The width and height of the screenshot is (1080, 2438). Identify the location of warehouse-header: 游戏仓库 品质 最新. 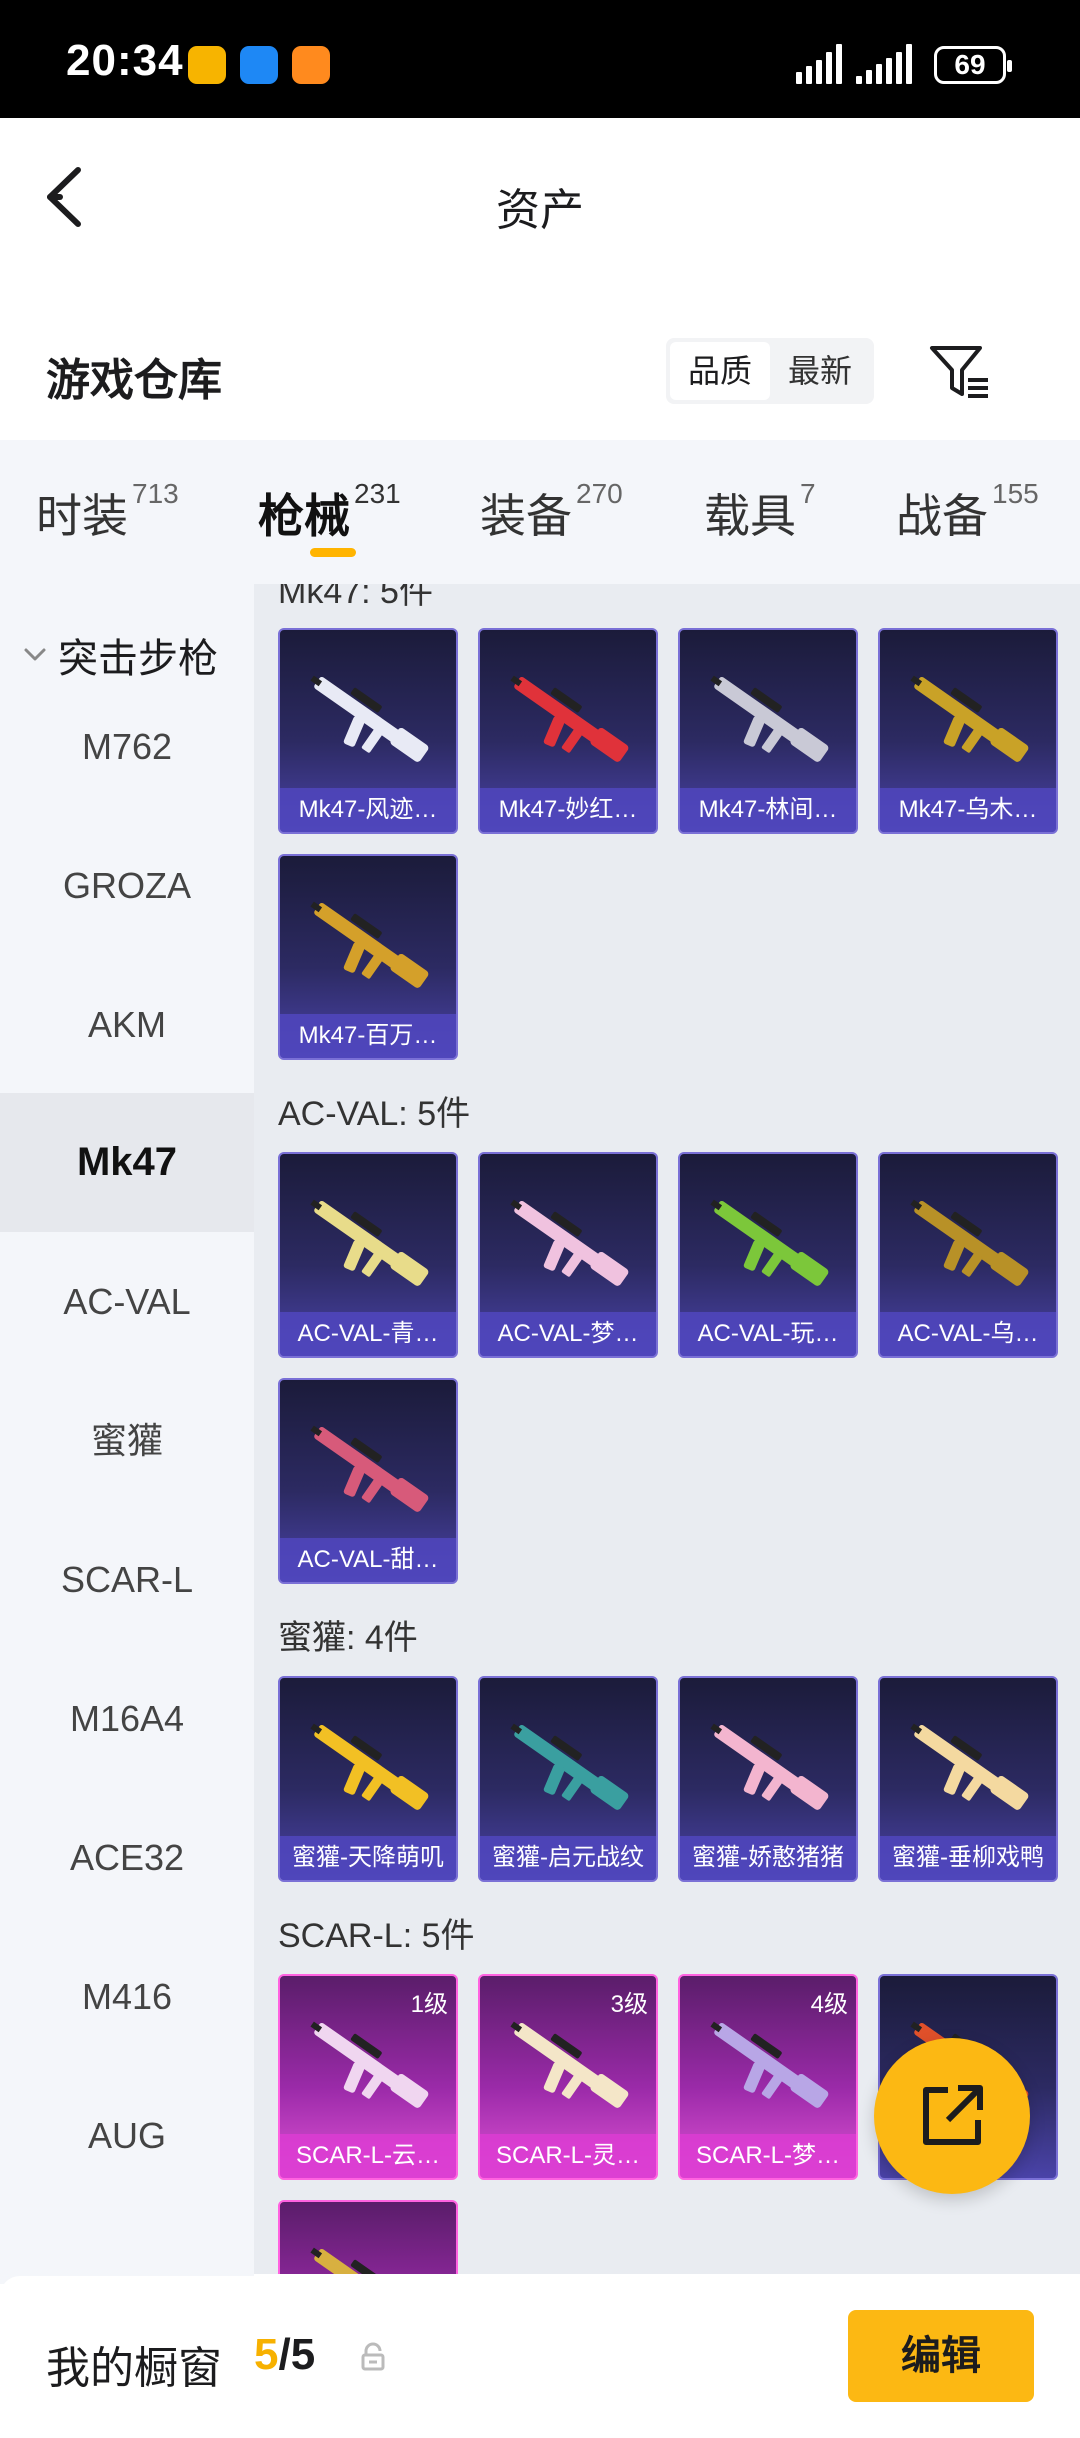
(540, 370).